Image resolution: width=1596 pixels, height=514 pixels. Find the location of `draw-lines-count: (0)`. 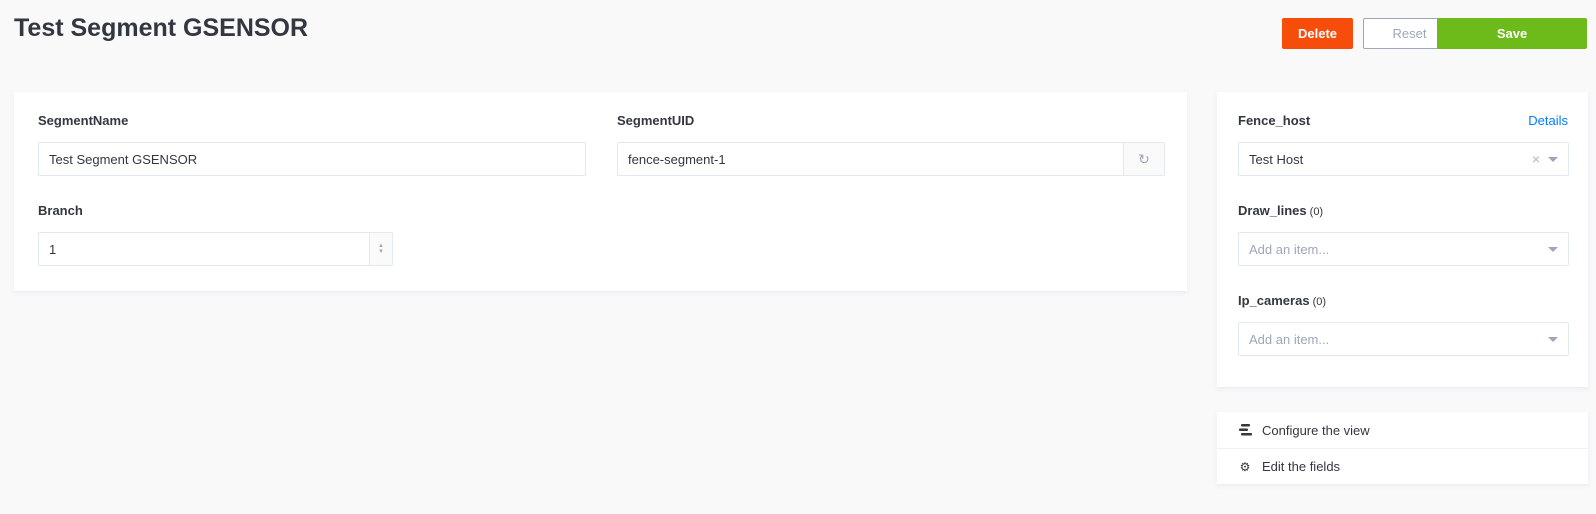

draw-lines-count: (0) is located at coordinates (1316, 212).